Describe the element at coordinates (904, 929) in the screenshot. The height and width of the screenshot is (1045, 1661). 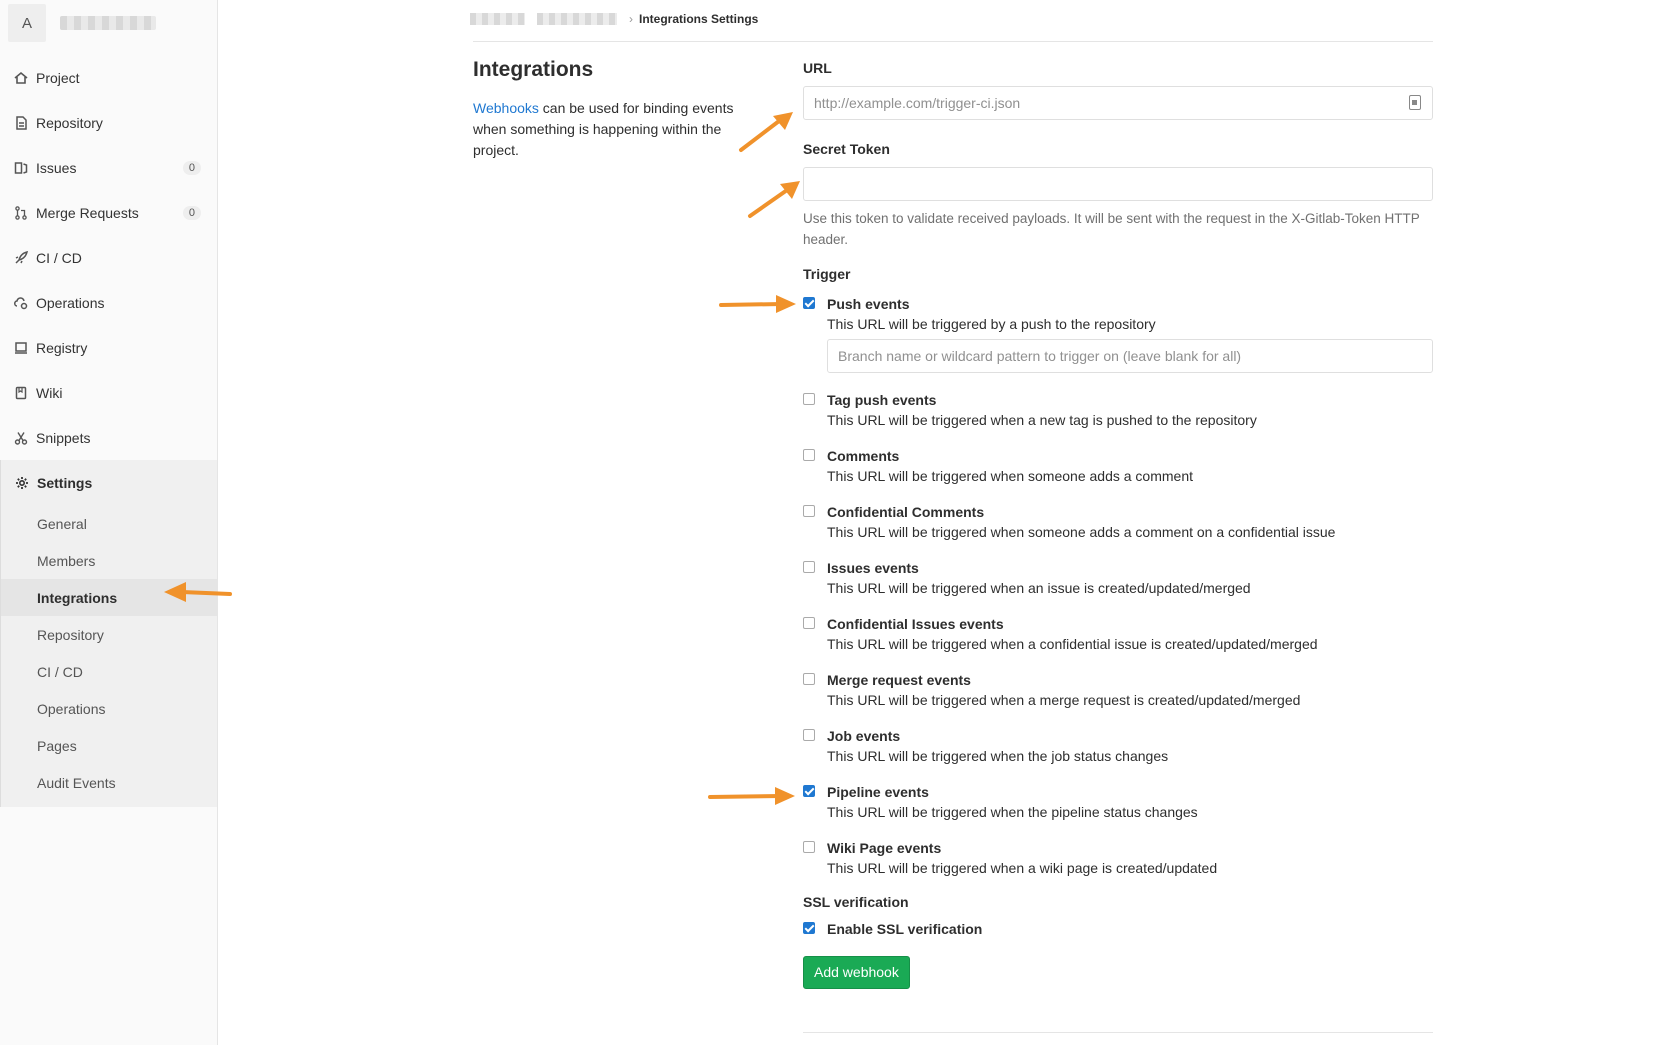
I see `ssl-option-label: Enable SSL verification` at that location.